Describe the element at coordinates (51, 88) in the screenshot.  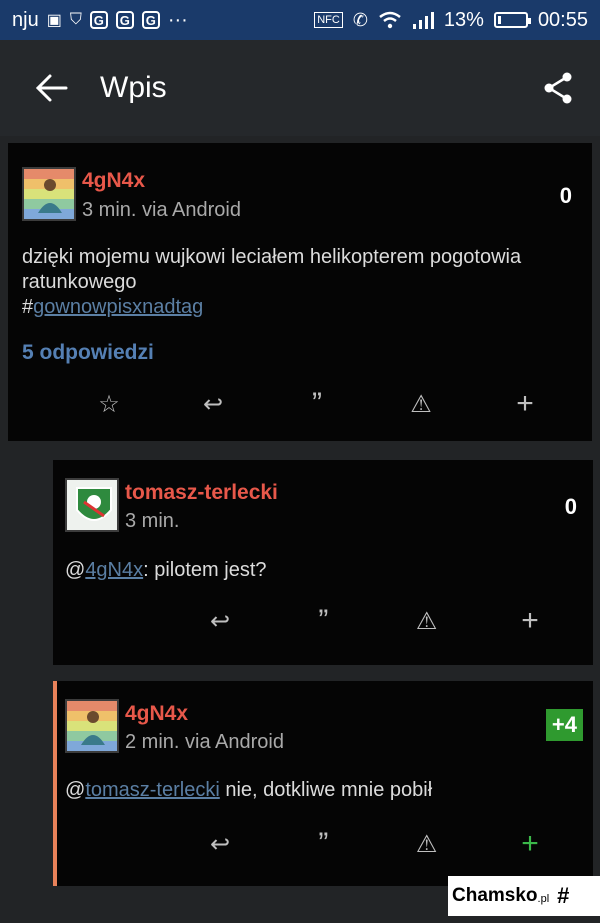
I see `arrow-left-icon` at that location.